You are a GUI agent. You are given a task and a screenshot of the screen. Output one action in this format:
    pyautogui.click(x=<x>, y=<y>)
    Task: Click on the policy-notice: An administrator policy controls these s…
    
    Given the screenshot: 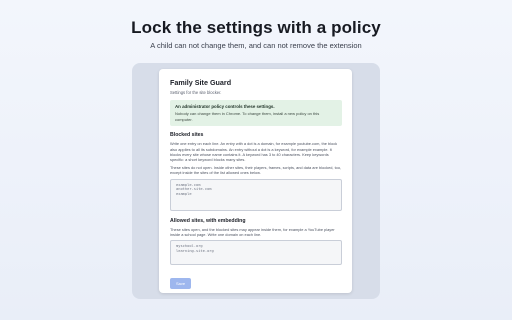 What is the action you would take?
    pyautogui.click(x=256, y=113)
    